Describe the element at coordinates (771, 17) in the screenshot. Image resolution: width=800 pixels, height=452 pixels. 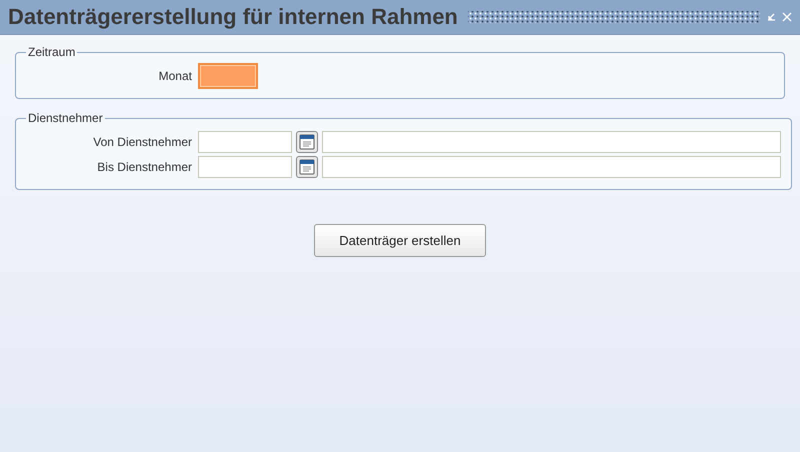
I see `minimize-icon` at that location.